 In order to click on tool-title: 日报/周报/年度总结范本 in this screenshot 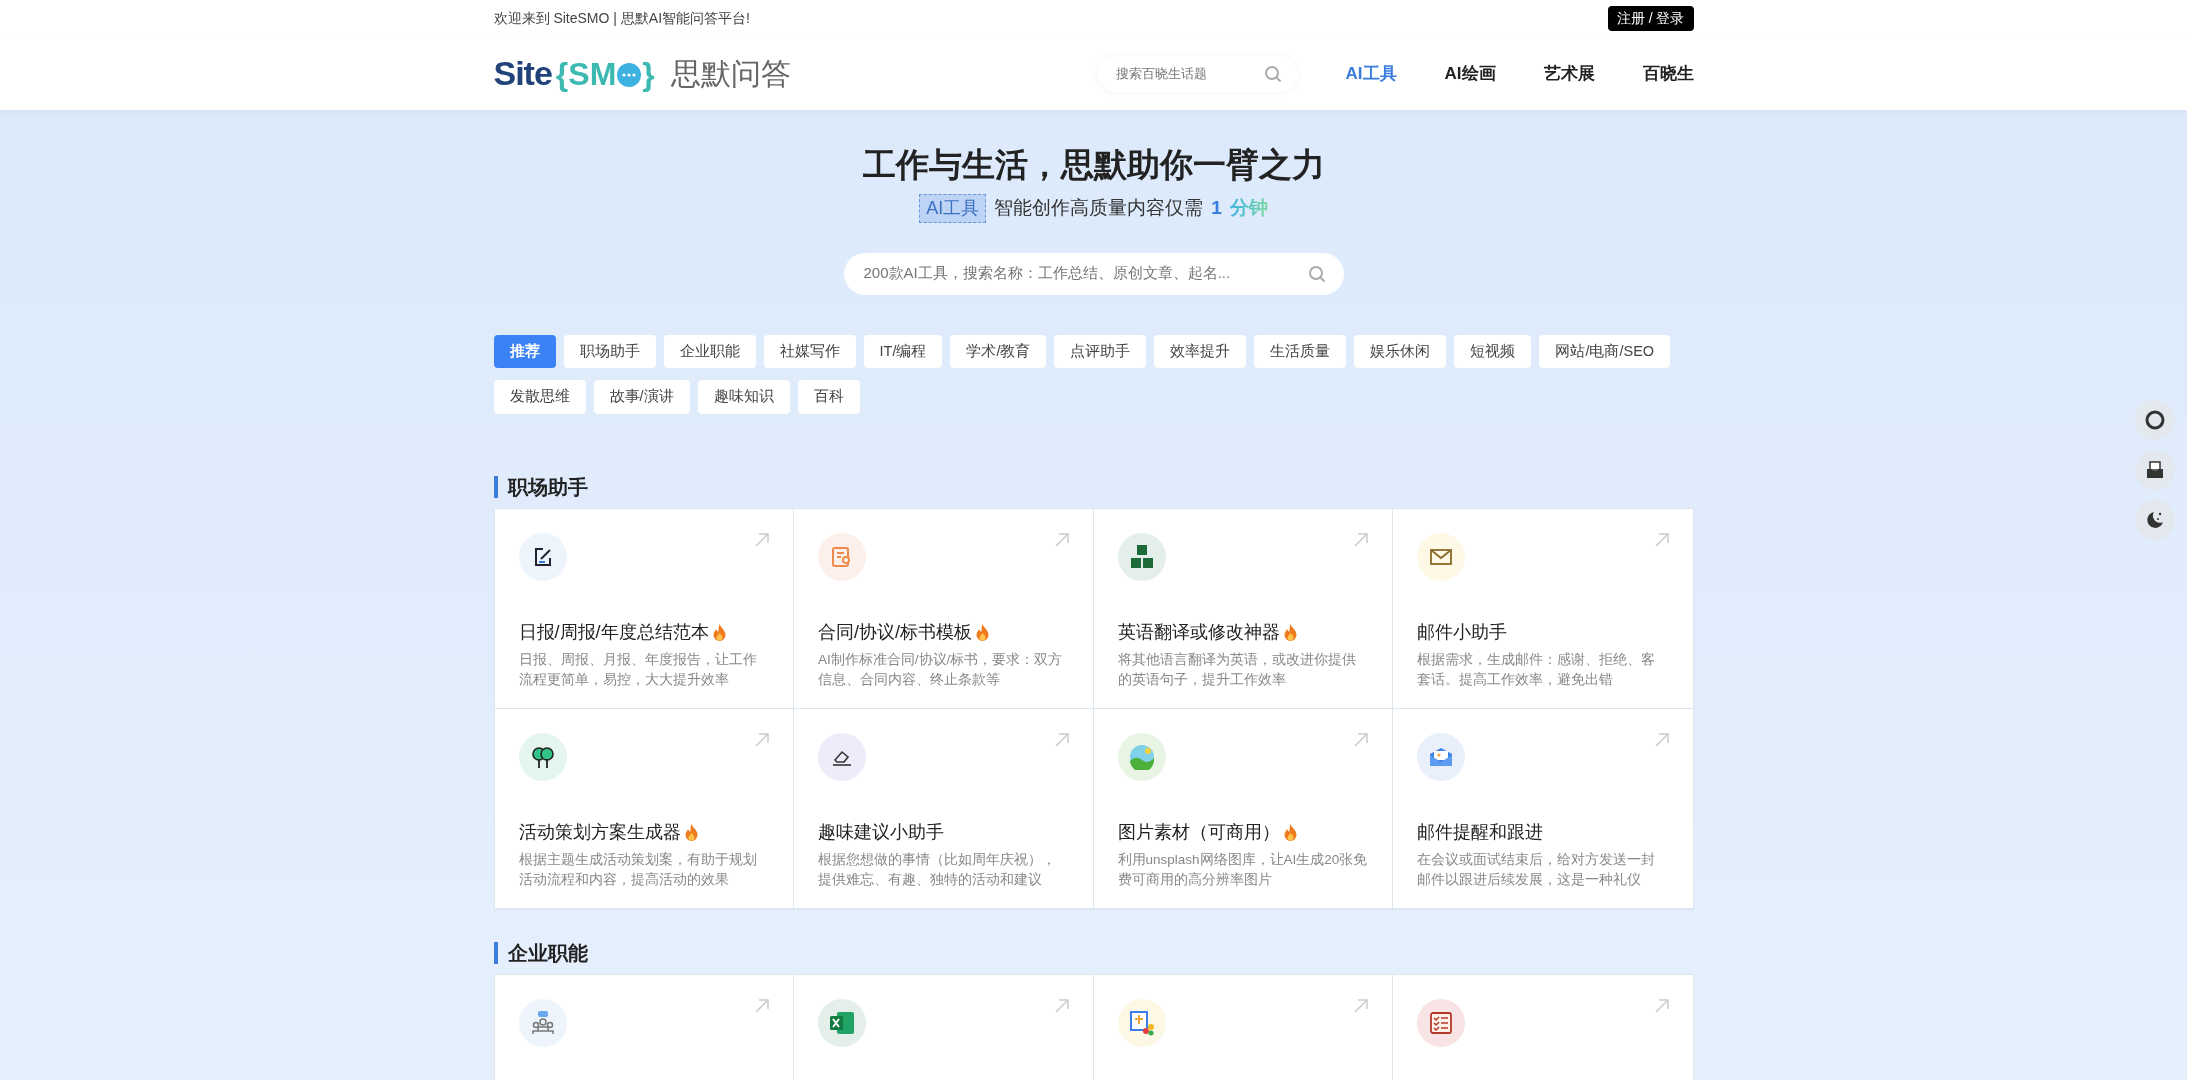, I will do `click(613, 632)`.